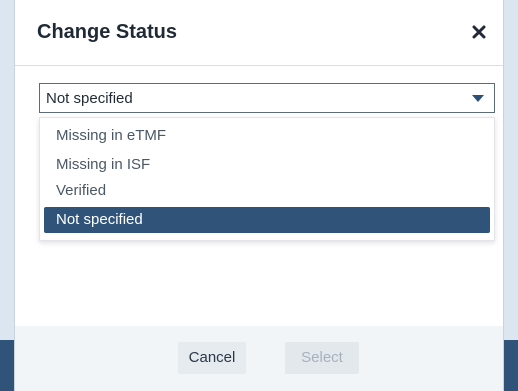 This screenshot has width=518, height=391. Describe the element at coordinates (89, 98) in the screenshot. I see `status-select-value: Not specified` at that location.